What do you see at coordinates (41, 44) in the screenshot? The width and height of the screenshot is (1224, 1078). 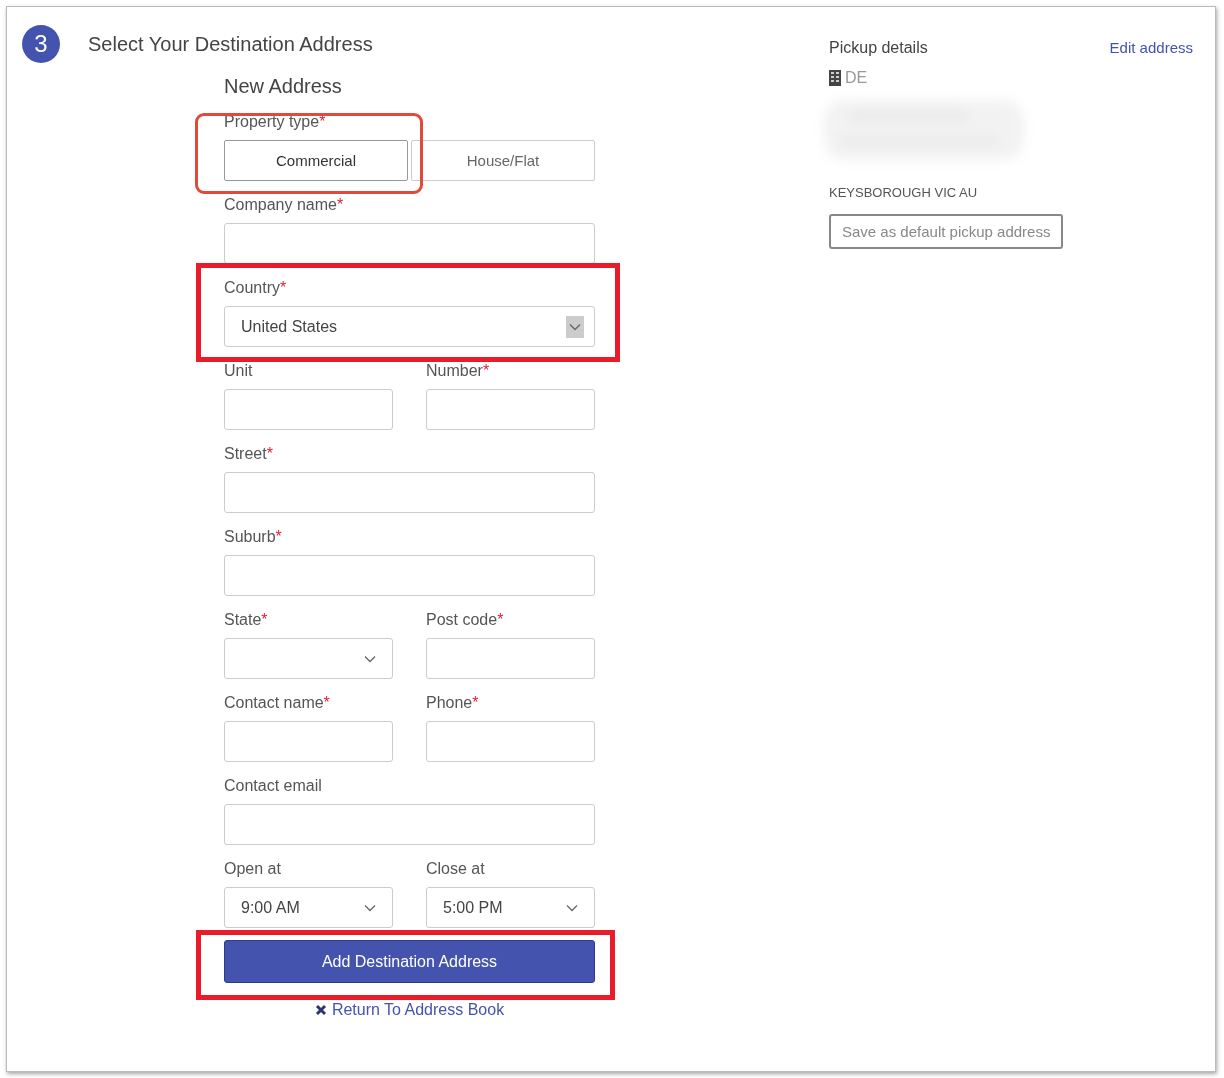 I see `step-number: 3` at bounding box center [41, 44].